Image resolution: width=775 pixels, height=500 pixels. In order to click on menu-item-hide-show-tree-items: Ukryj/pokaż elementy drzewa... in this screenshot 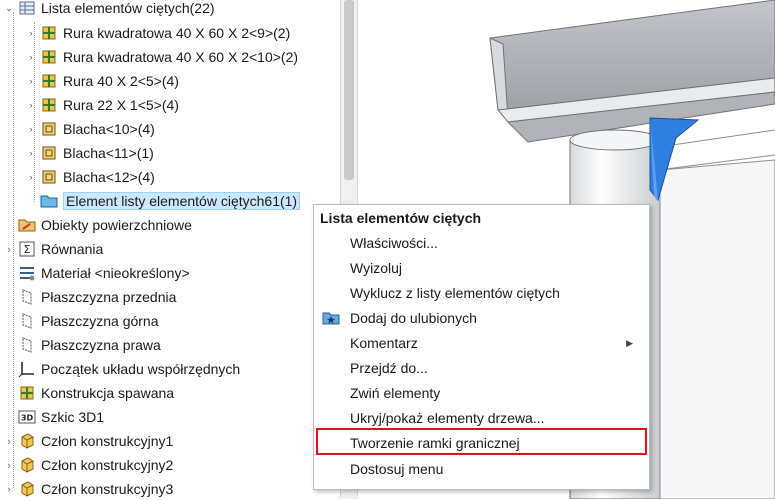, I will do `click(447, 418)`.